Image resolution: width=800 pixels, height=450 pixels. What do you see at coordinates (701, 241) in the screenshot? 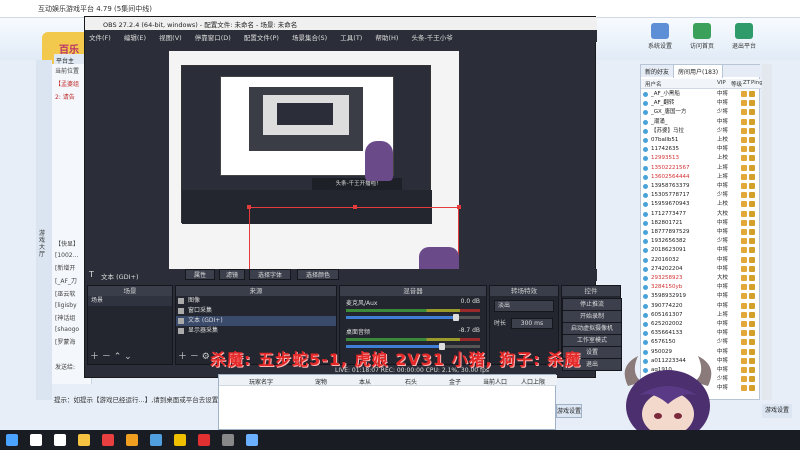
I see `user-row: 1932656382 少将` at bounding box center [701, 241].